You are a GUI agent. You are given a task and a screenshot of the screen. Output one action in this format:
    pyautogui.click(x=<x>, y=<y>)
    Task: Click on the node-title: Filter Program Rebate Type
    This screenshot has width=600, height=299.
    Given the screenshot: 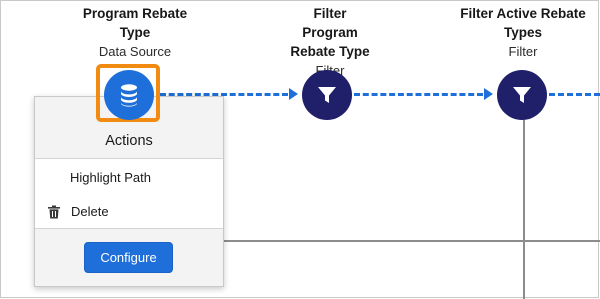 What is the action you would take?
    pyautogui.click(x=330, y=32)
    